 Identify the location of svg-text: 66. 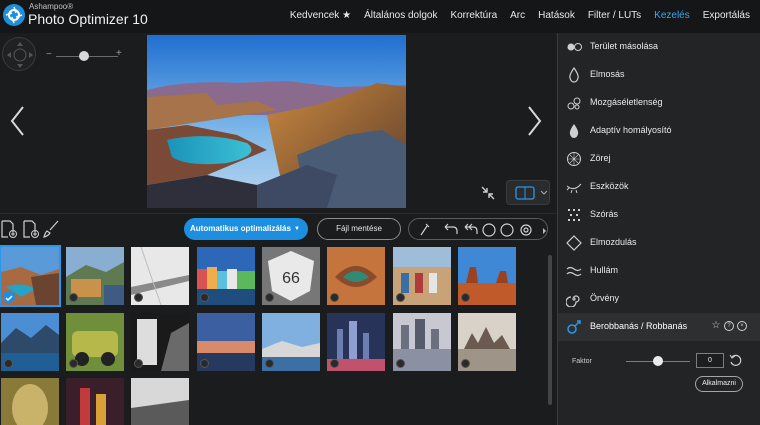
(291, 278).